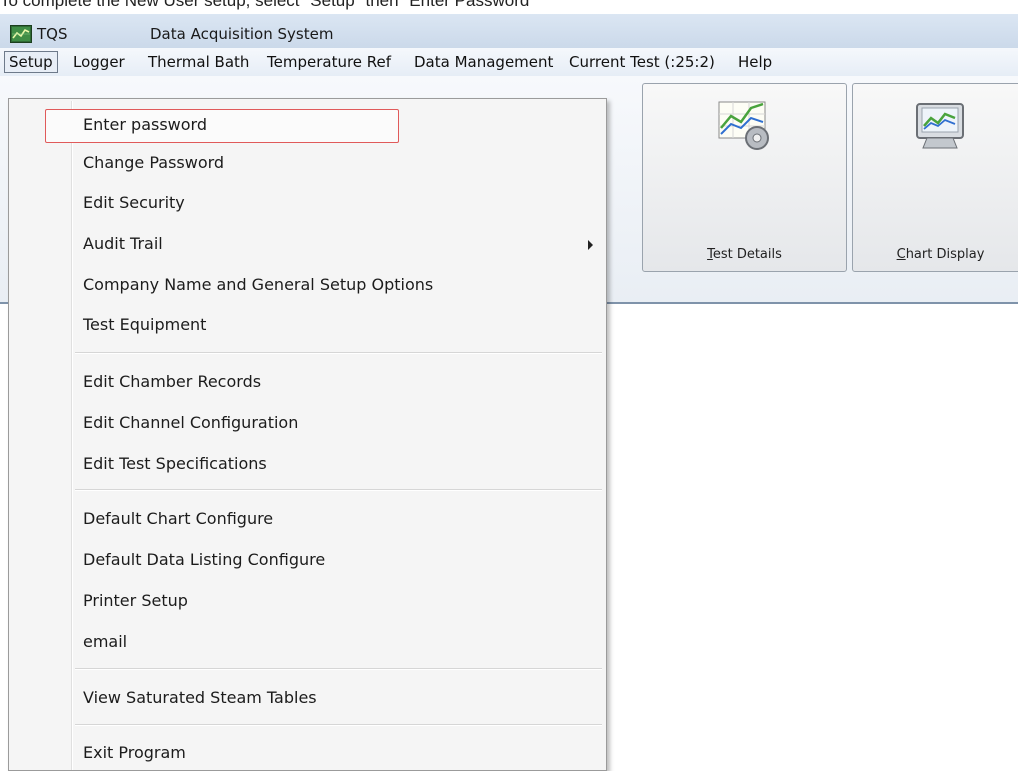  What do you see at coordinates (99, 62) in the screenshot?
I see `menu-logger: Logger` at bounding box center [99, 62].